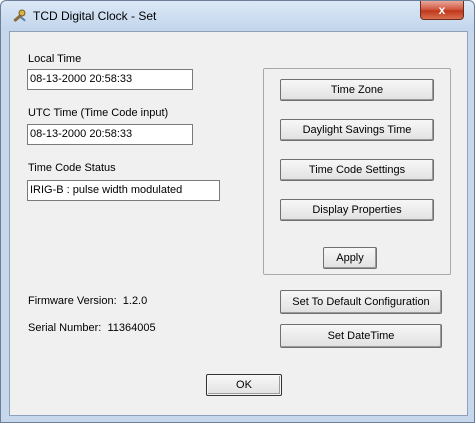 The width and height of the screenshot is (475, 423). What do you see at coordinates (110, 134) in the screenshot?
I see `utc-time-field: 08-13-2000 20:58:33` at bounding box center [110, 134].